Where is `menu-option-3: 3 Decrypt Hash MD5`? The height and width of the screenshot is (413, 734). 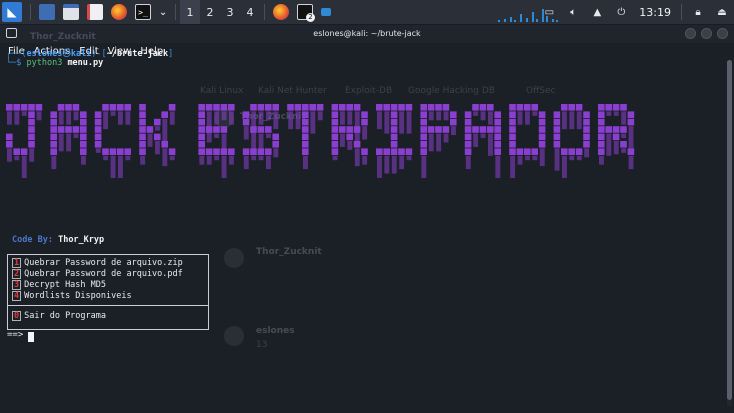
menu-option-3: 3 Decrypt Hash MD5 is located at coordinates (59, 285).